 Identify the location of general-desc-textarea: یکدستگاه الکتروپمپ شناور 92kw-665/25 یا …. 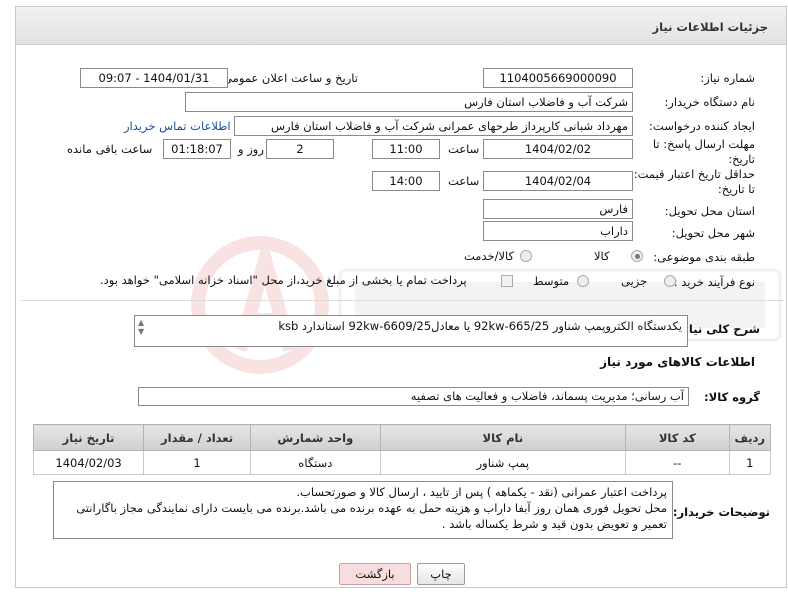
(411, 331).